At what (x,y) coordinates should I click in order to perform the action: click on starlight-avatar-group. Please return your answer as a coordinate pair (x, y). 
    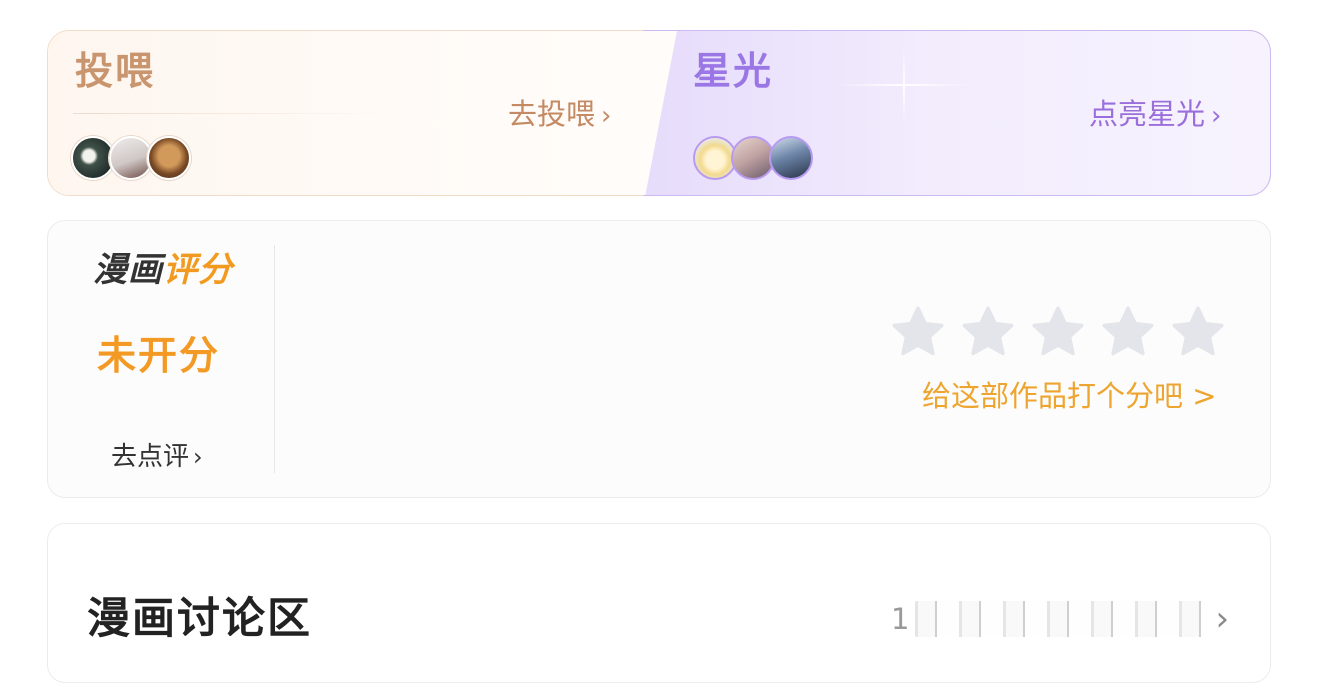
    Looking at the image, I should click on (753, 158).